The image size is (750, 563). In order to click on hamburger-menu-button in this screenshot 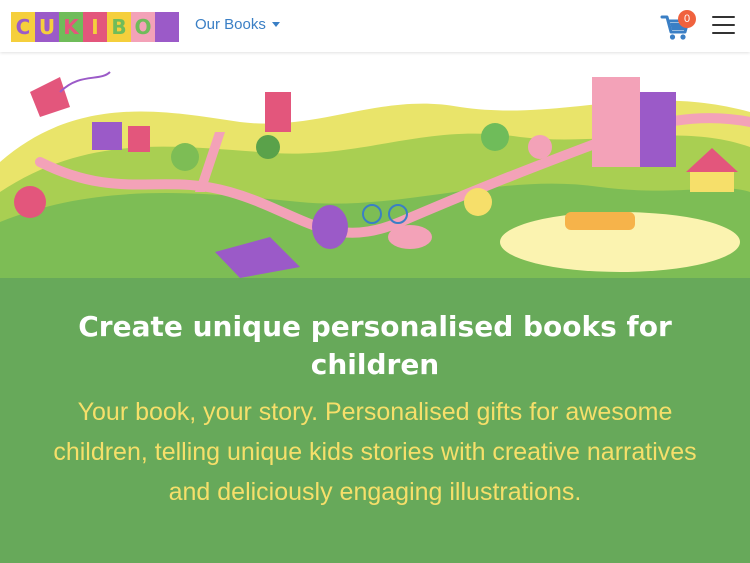, I will do `click(723, 26)`.